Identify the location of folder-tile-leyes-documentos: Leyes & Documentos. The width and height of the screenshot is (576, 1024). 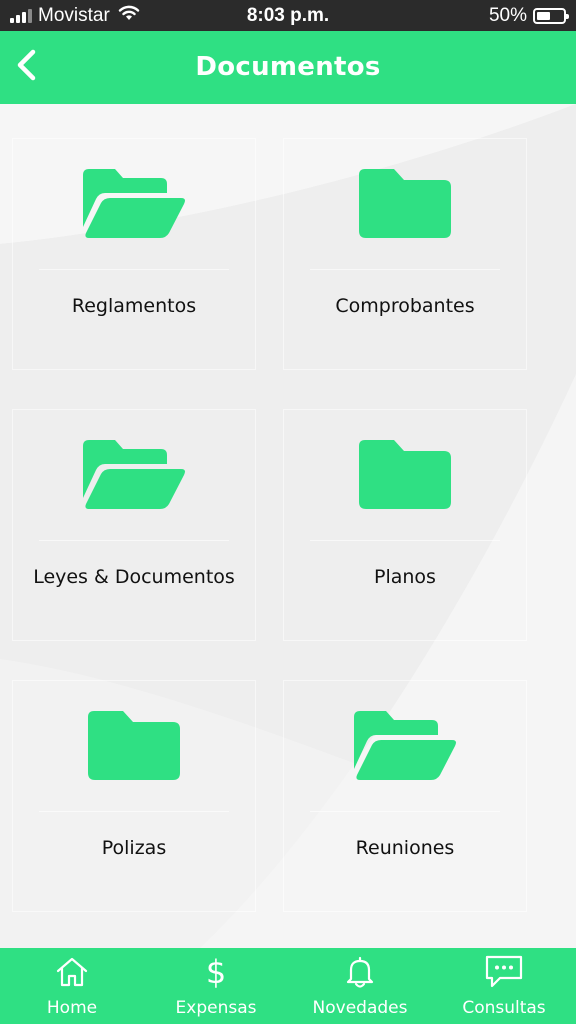
(134, 525).